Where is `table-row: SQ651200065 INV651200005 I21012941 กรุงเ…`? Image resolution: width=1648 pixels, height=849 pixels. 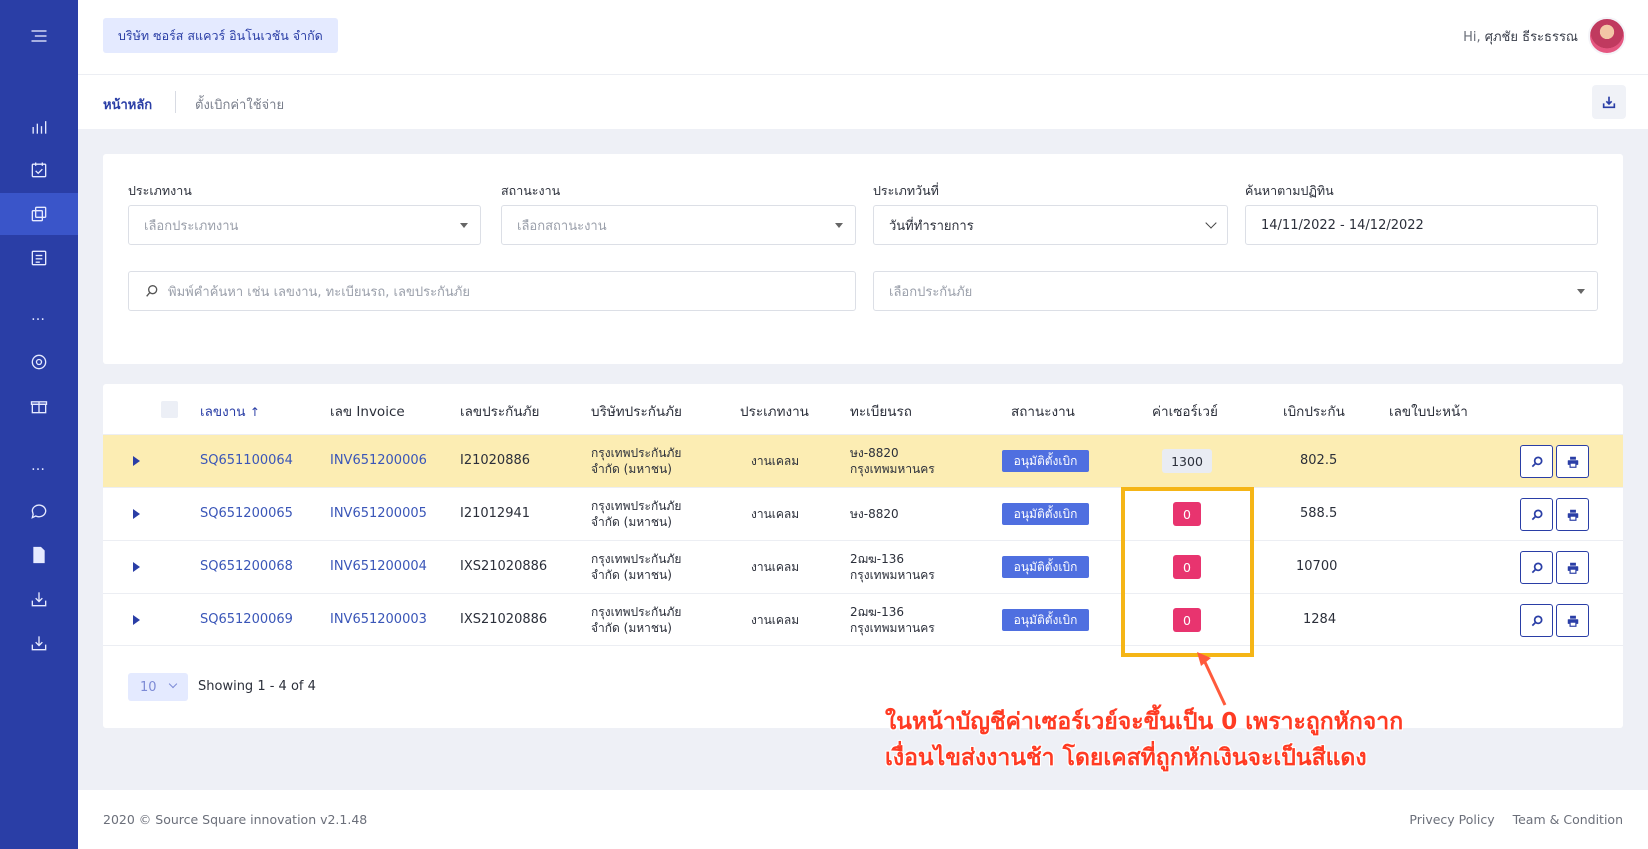 table-row: SQ651200065 INV651200005 I21012941 กรุงเ… is located at coordinates (863, 513).